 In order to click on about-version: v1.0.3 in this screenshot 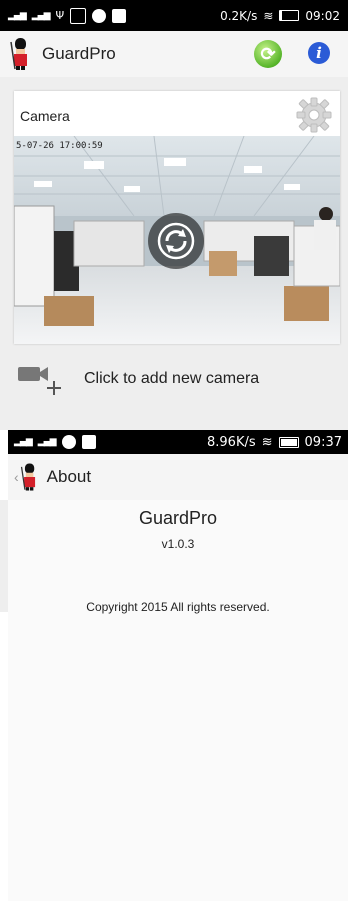, I will do `click(178, 544)`.